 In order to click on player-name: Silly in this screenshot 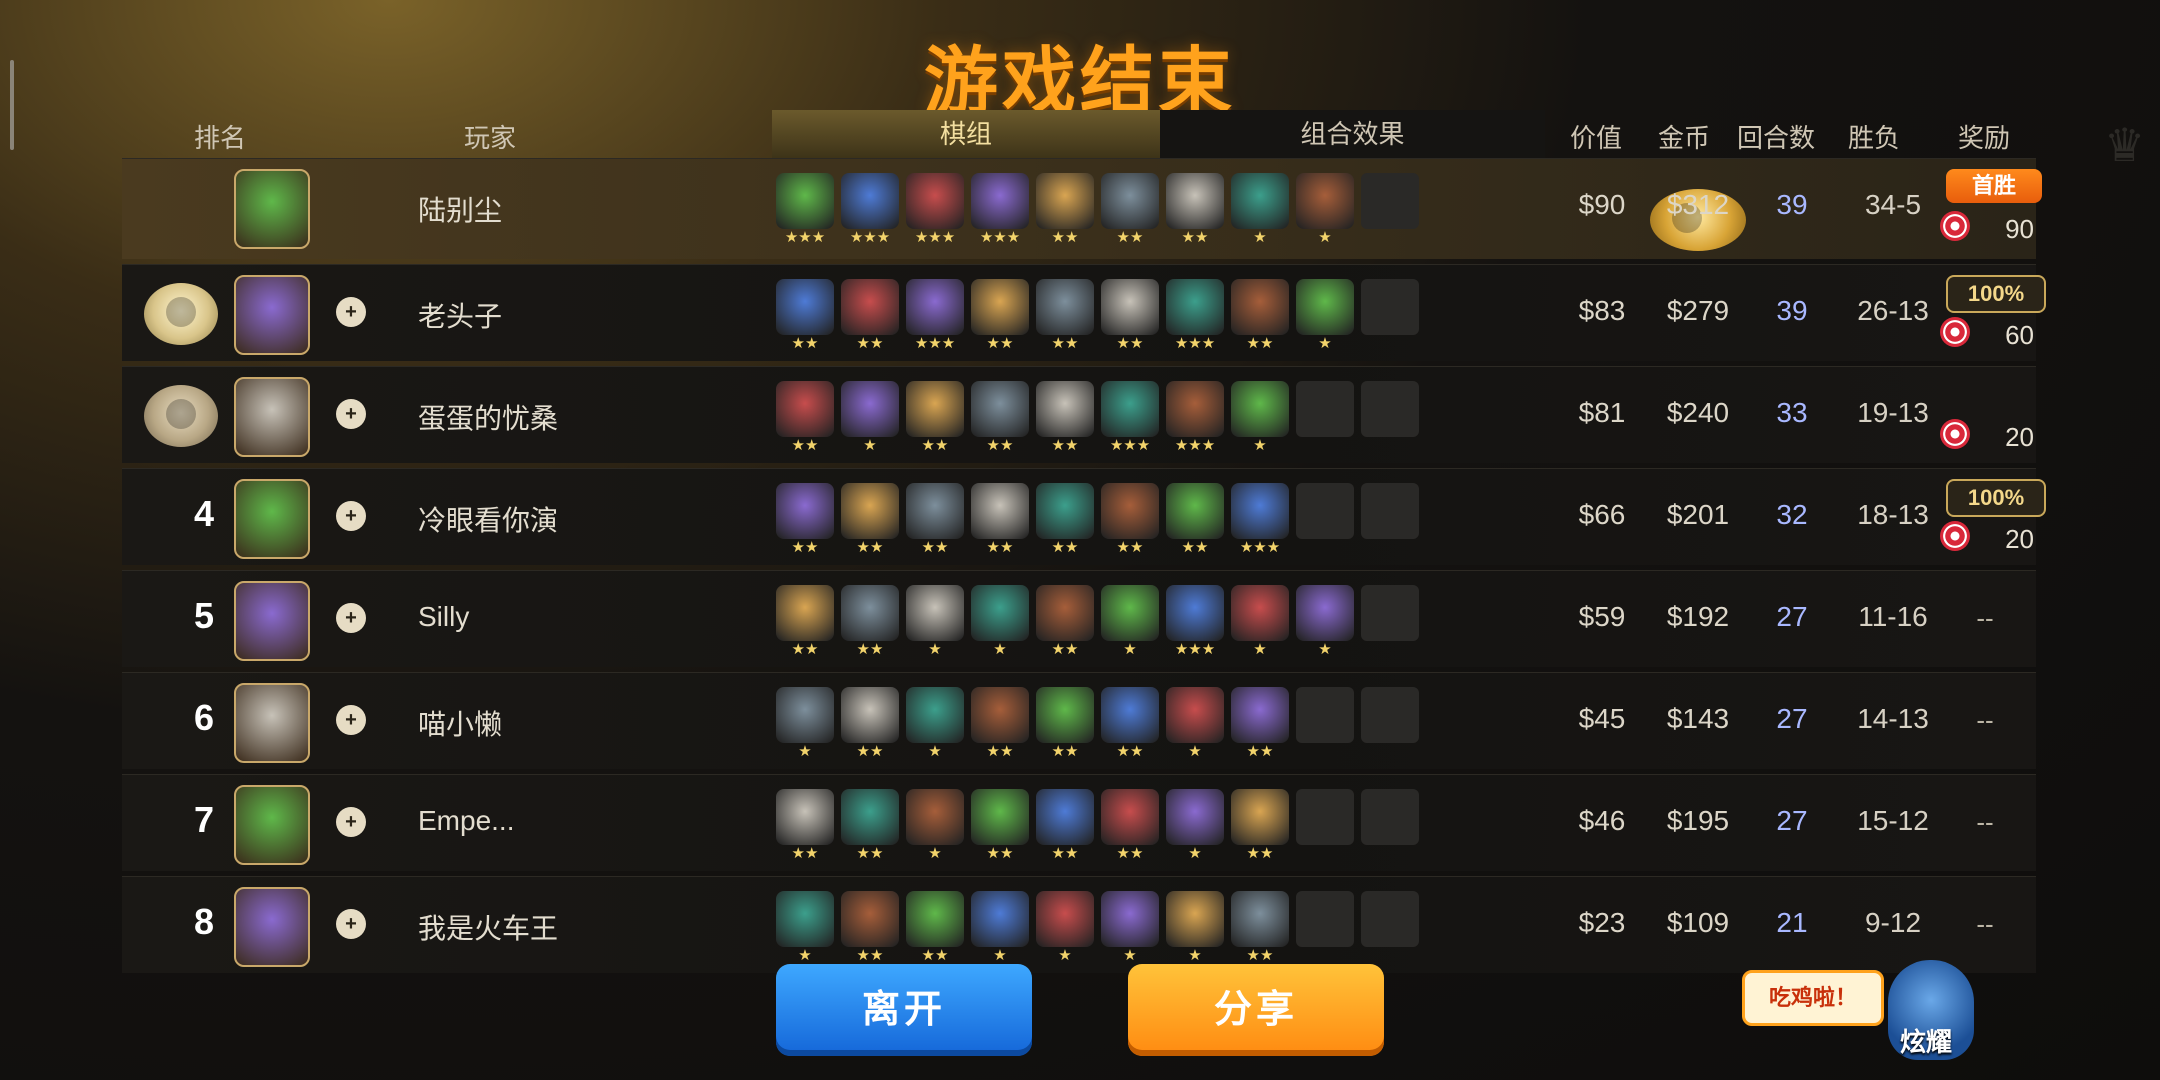, I will do `click(443, 617)`.